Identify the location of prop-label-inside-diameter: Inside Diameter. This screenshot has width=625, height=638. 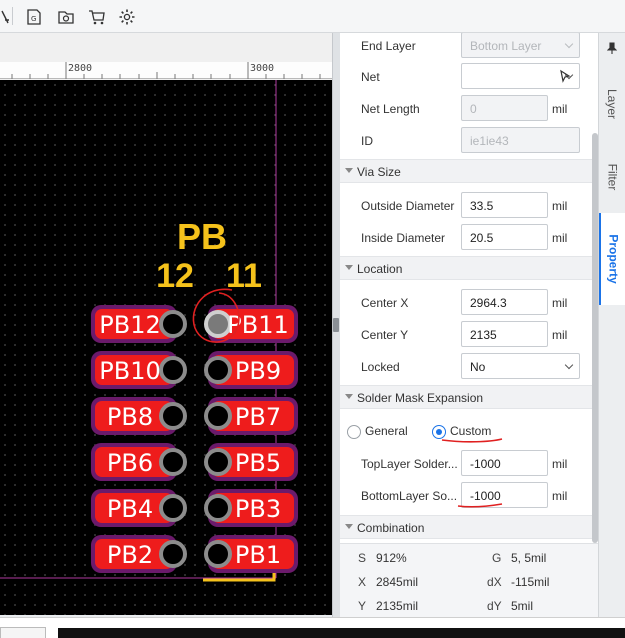
(403, 238).